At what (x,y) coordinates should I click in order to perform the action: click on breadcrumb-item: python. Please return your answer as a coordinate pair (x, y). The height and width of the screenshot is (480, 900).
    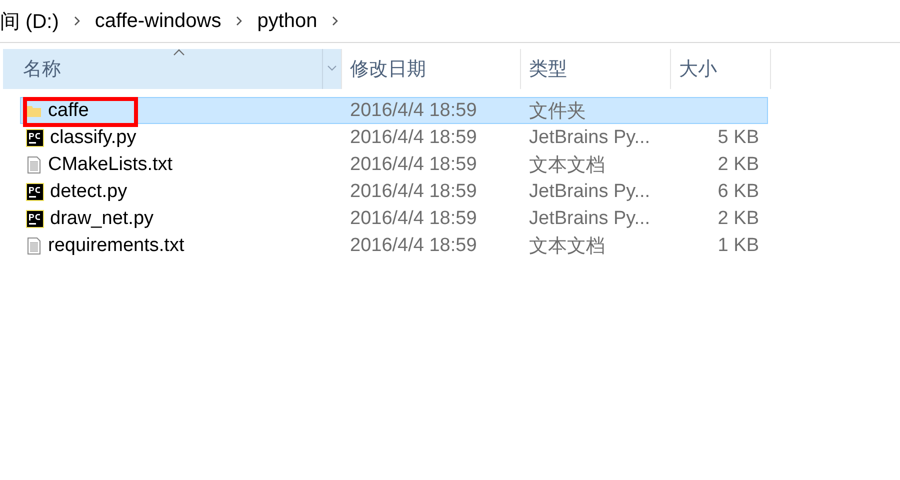
    Looking at the image, I should click on (287, 21).